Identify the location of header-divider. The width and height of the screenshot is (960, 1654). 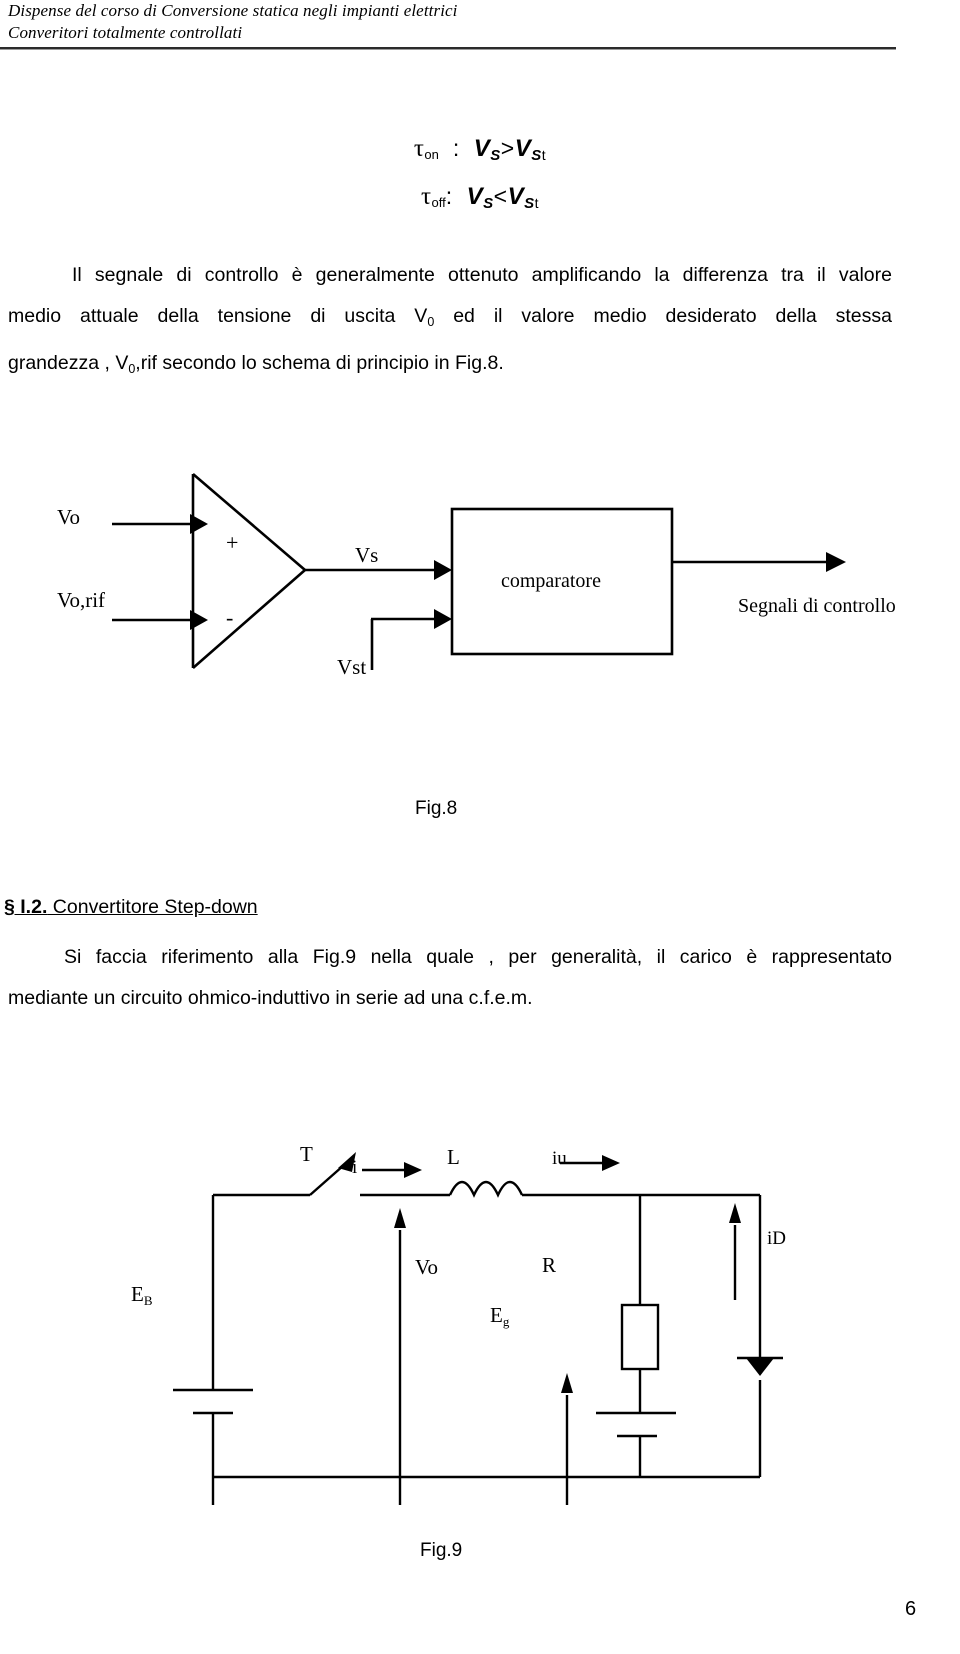
(448, 48).